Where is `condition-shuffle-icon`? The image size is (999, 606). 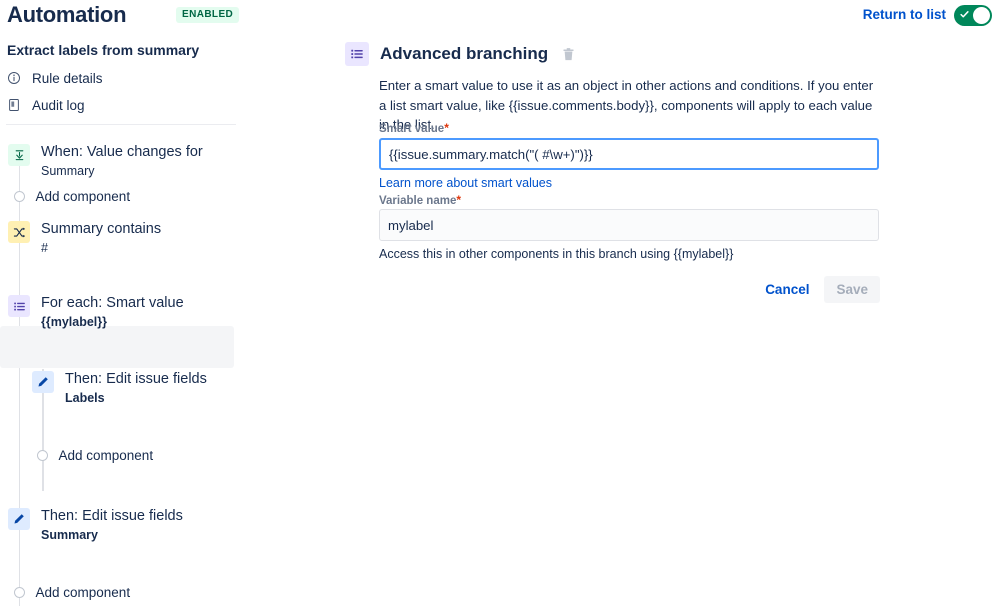 condition-shuffle-icon is located at coordinates (19, 232).